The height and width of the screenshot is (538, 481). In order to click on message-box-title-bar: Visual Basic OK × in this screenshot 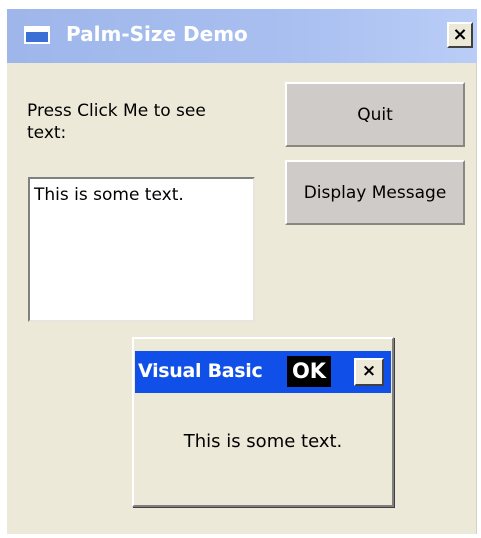, I will do `click(263, 372)`.